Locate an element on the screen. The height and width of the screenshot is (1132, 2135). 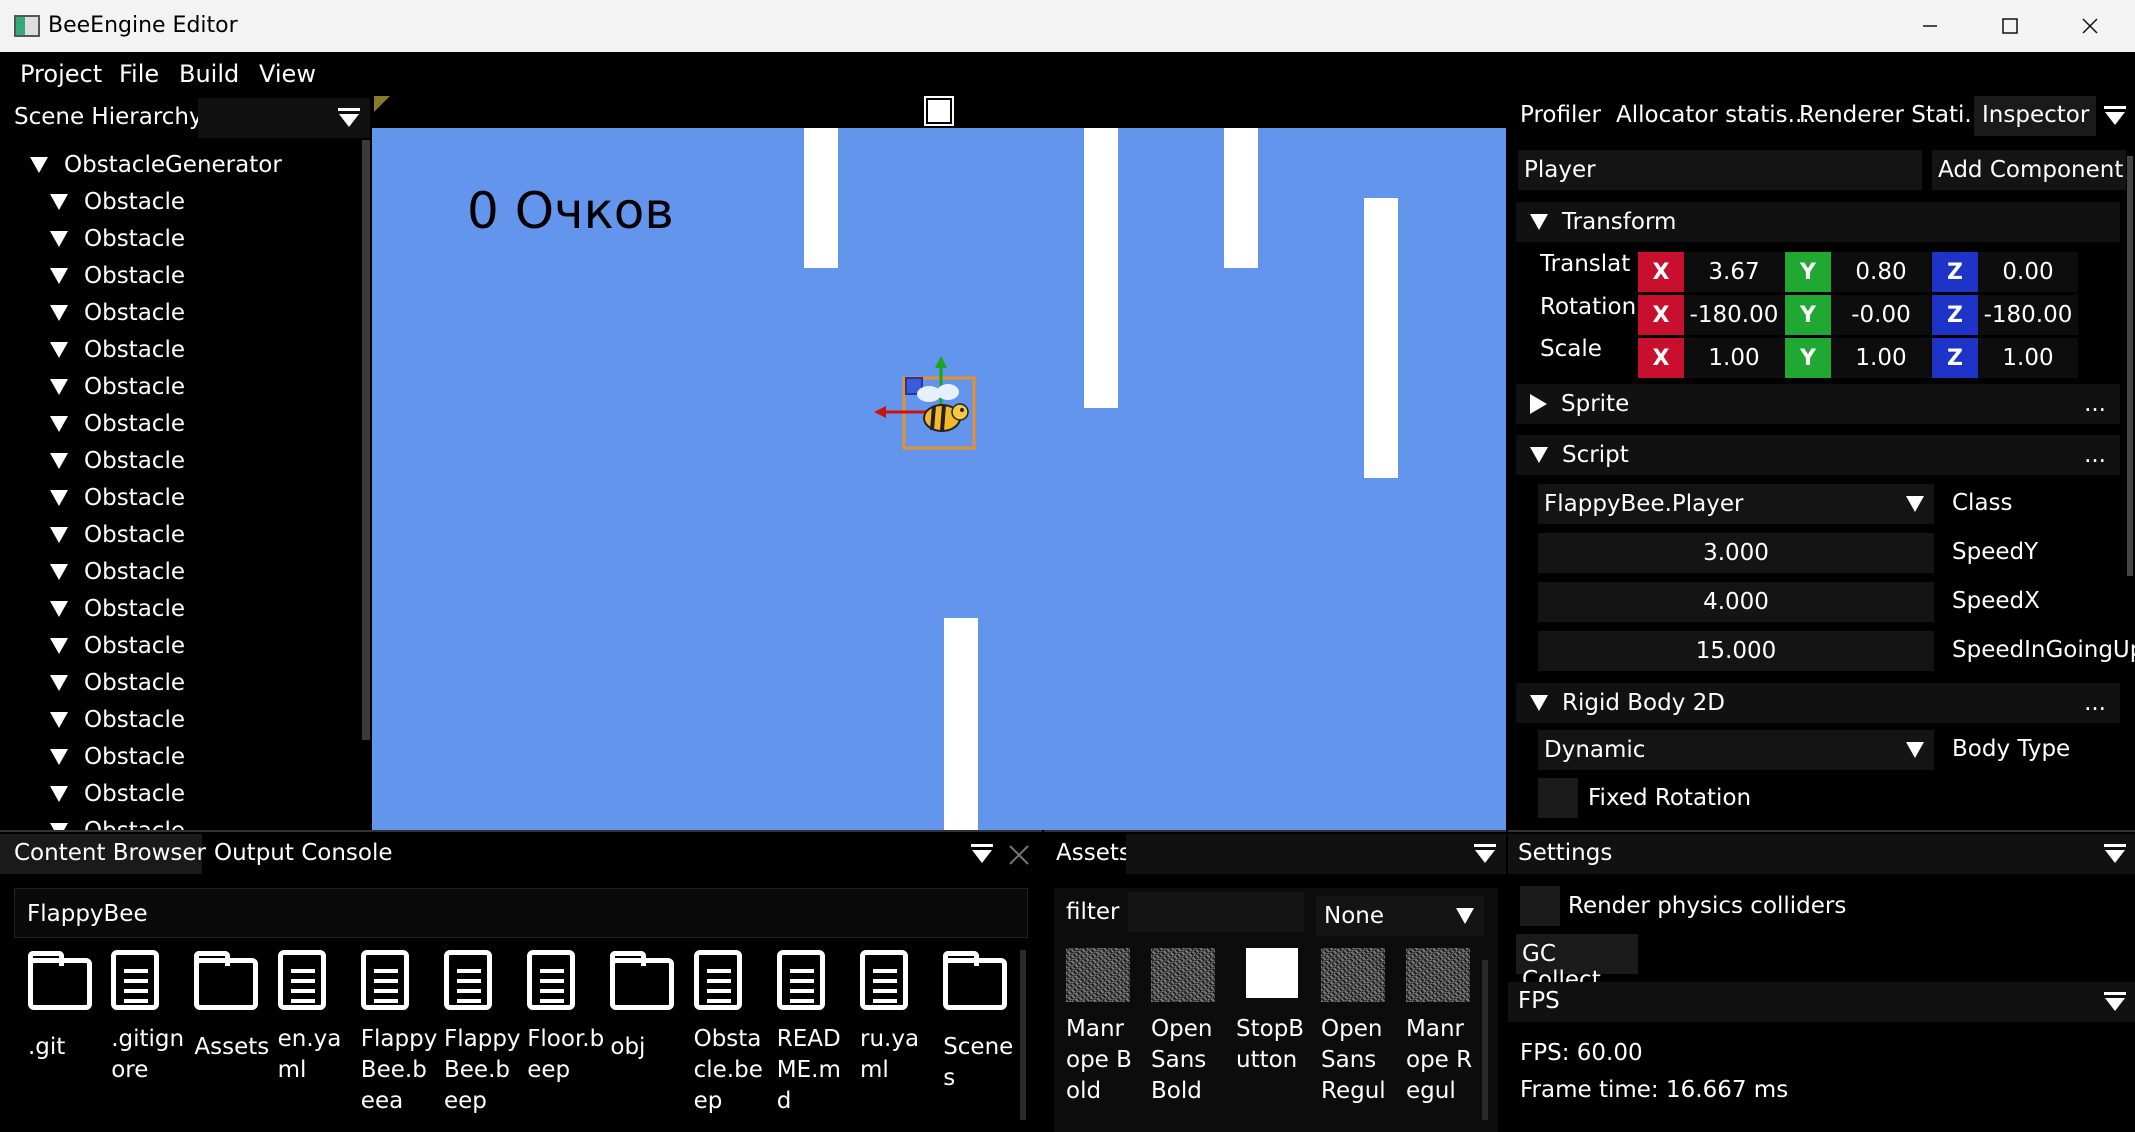
tab-fps: FPS is located at coordinates (1539, 1001).